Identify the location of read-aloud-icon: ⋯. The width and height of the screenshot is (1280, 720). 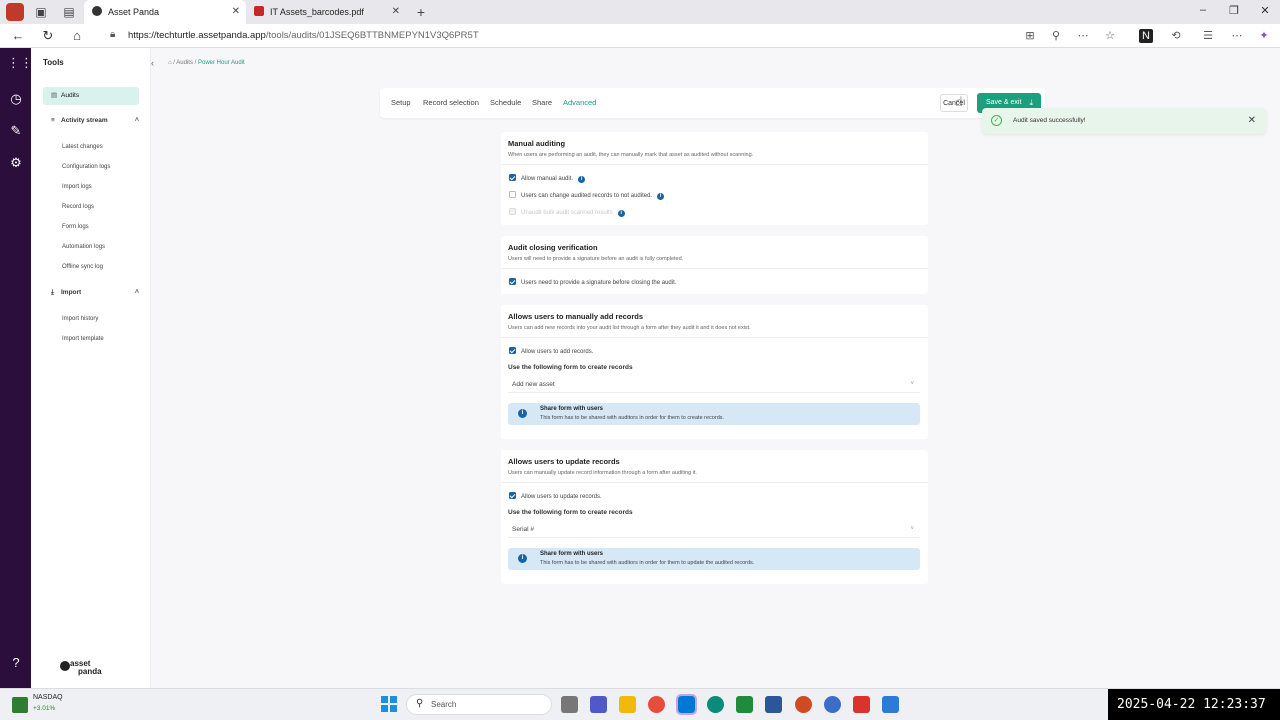
(1083, 36).